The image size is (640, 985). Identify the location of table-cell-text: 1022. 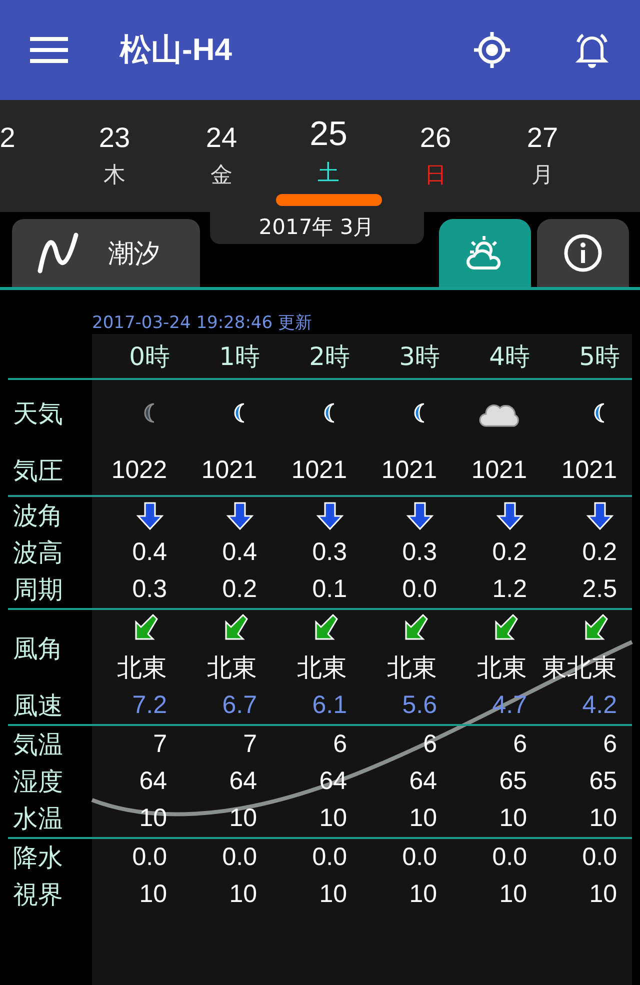
(139, 470).